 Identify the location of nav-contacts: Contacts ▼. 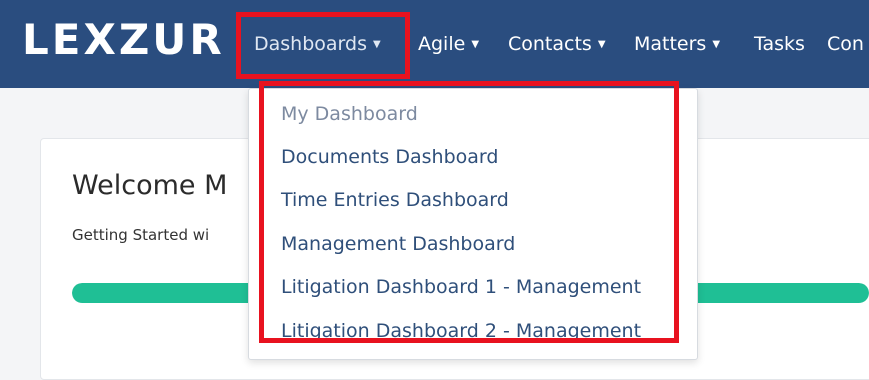
(557, 44).